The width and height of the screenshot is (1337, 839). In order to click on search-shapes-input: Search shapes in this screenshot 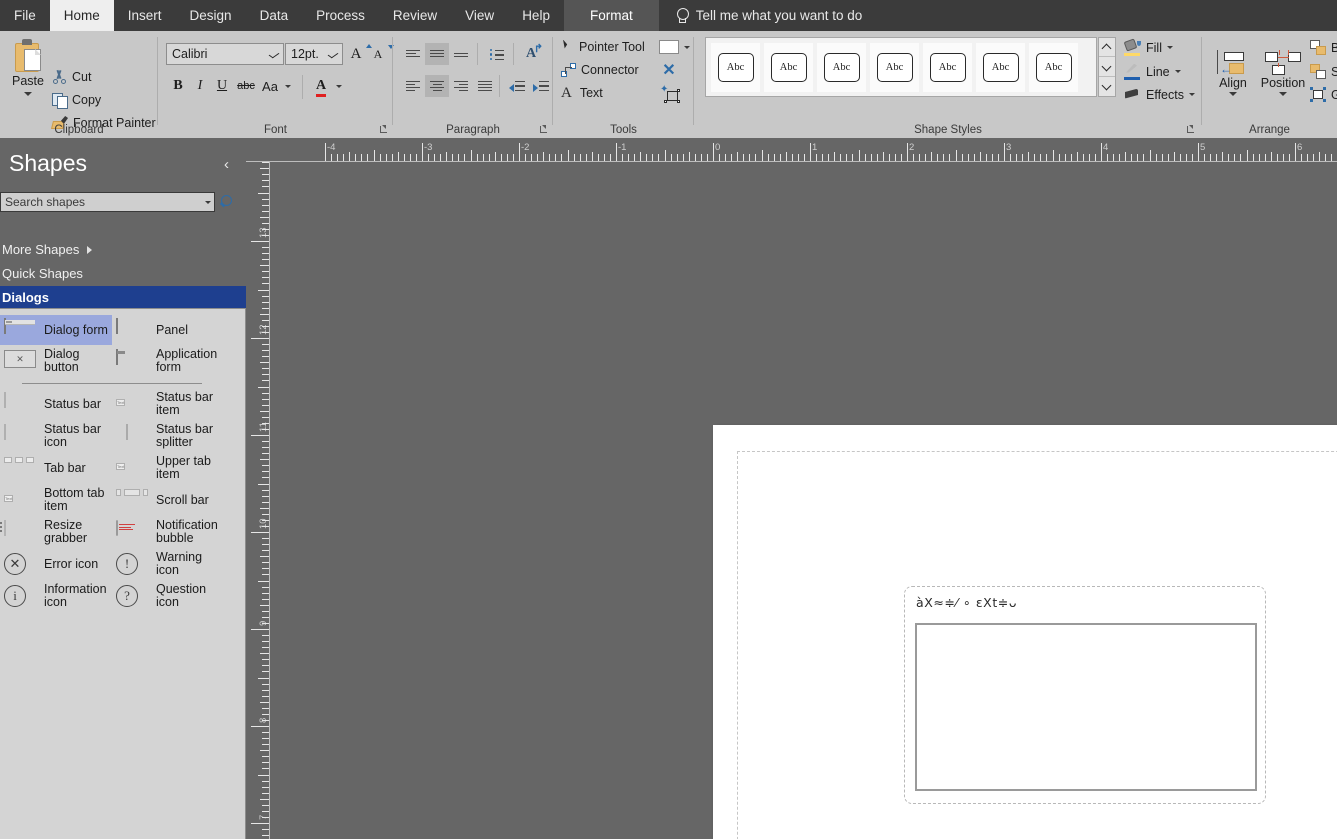, I will do `click(108, 202)`.